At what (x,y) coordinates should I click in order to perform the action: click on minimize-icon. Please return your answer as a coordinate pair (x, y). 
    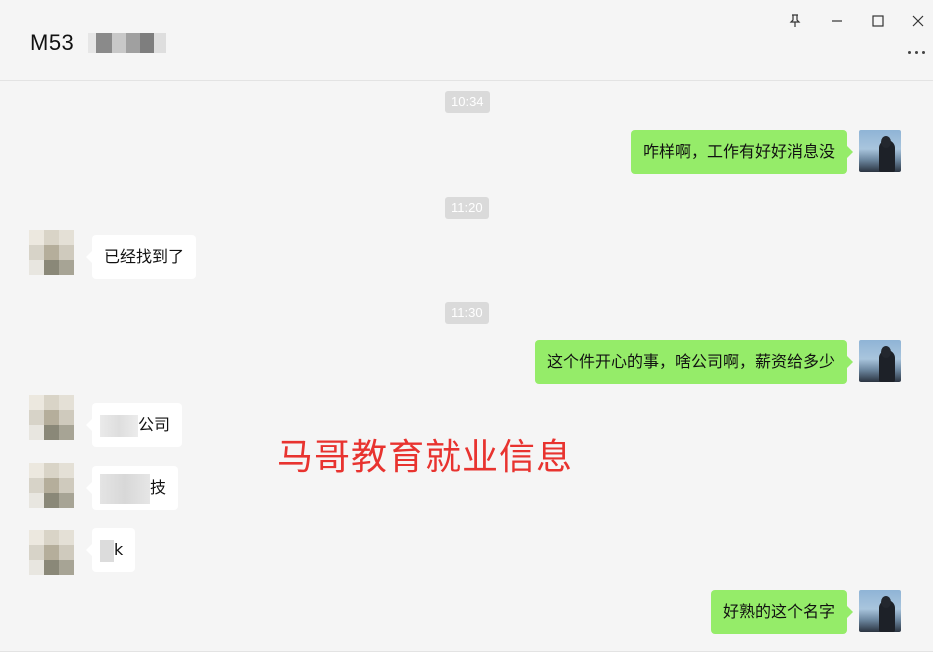
    Looking at the image, I should click on (837, 21).